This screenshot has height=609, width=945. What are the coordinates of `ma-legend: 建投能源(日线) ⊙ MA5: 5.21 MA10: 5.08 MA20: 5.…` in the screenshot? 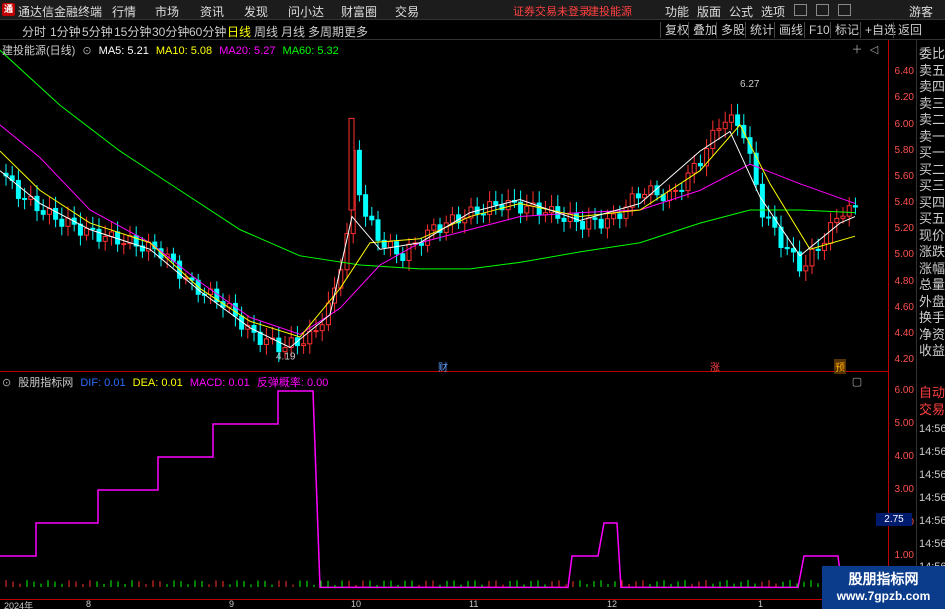 It's located at (172, 50).